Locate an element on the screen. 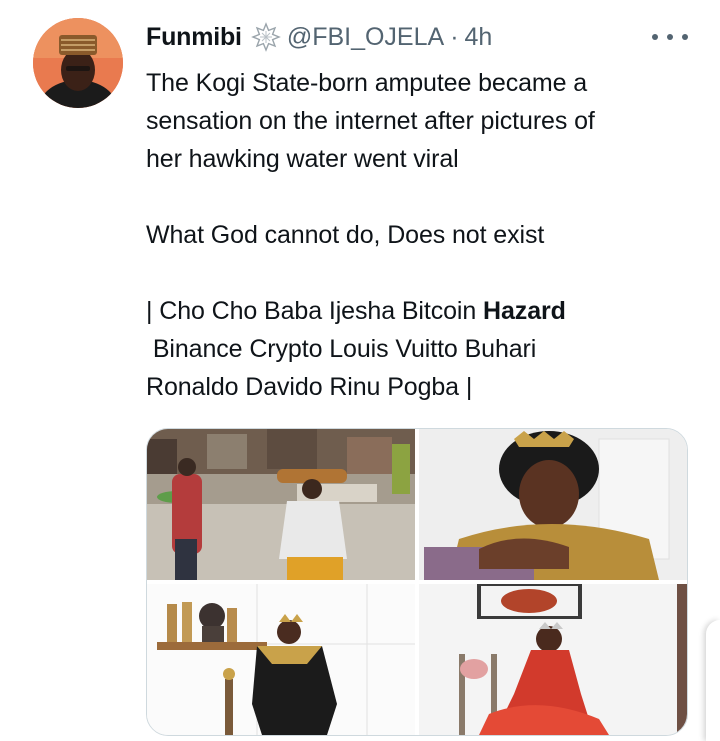  tweet-text-line: | Cho Cho Baba Ijesha Bitcoin Hazard is located at coordinates (416, 311).